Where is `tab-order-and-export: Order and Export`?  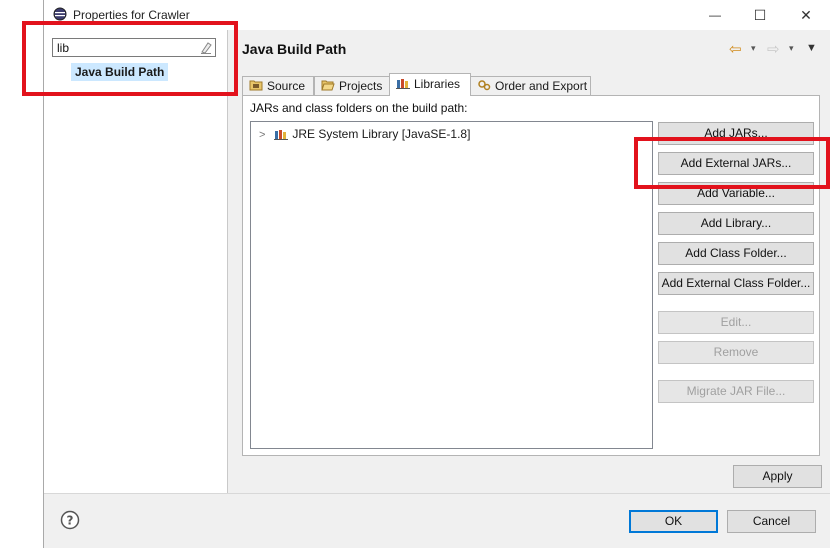
tab-order-and-export: Order and Export is located at coordinates (530, 85).